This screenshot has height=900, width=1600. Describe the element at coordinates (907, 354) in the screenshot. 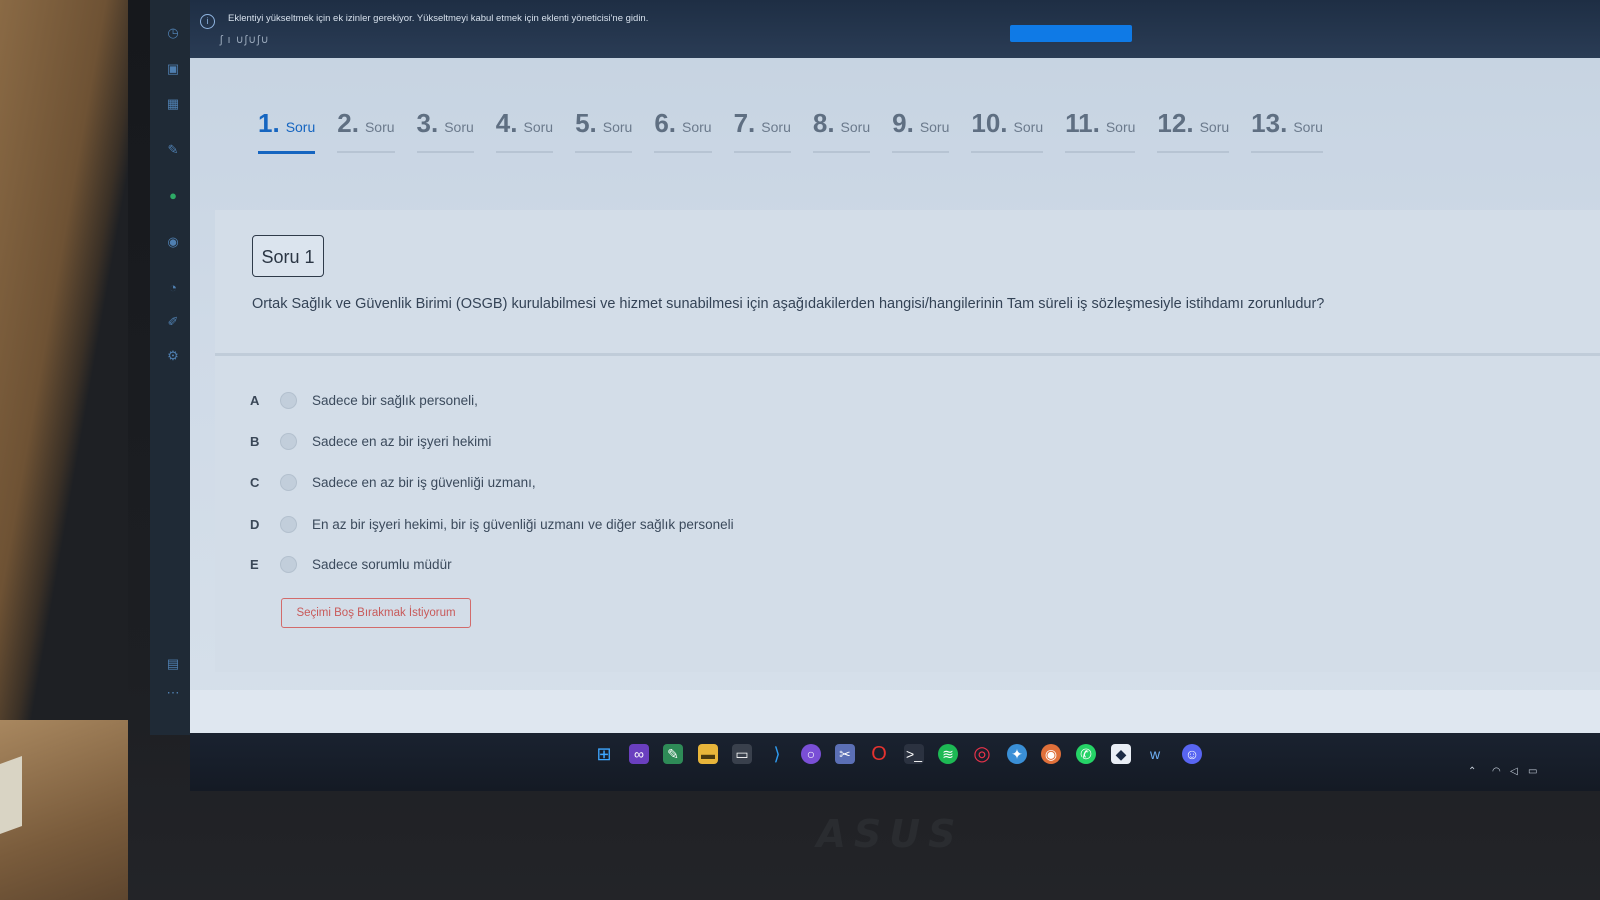

I see `question-divider` at that location.